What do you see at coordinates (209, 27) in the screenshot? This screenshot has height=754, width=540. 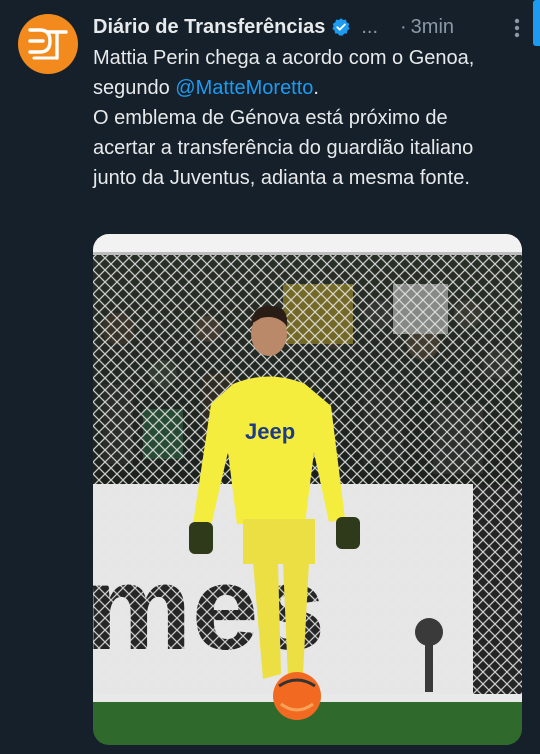 I see `author-name: Diário de Transferências` at bounding box center [209, 27].